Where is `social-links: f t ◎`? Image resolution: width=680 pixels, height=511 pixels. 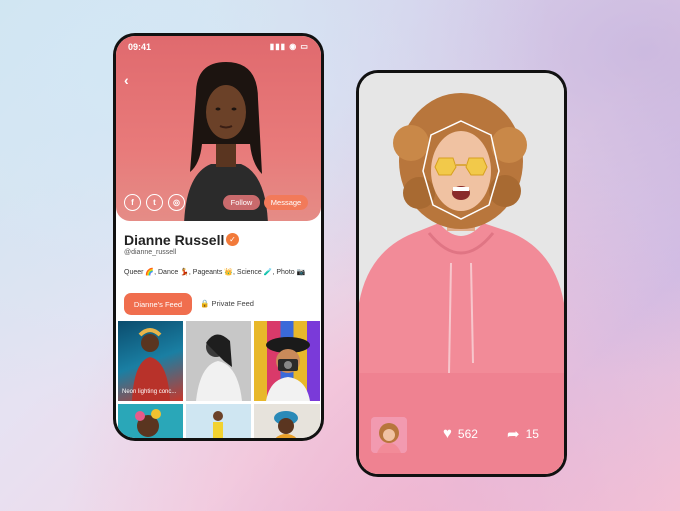
social-links: f t ◎ is located at coordinates (154, 202).